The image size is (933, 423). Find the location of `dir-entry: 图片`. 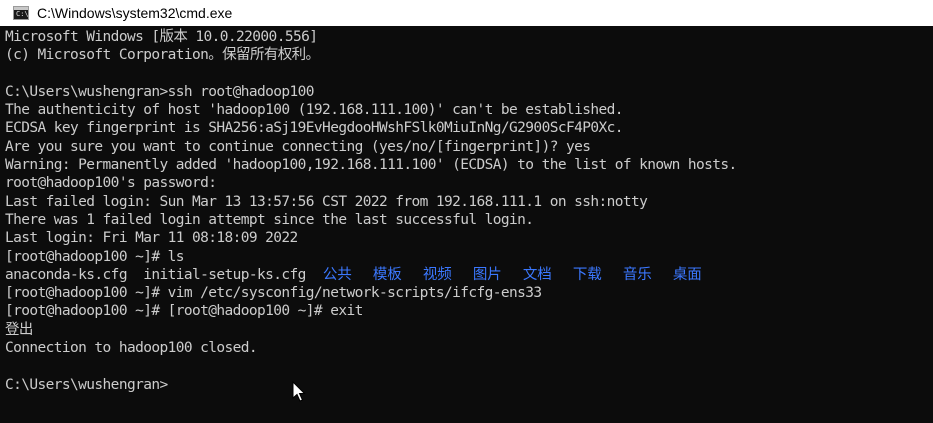

dir-entry: 图片 is located at coordinates (487, 274).